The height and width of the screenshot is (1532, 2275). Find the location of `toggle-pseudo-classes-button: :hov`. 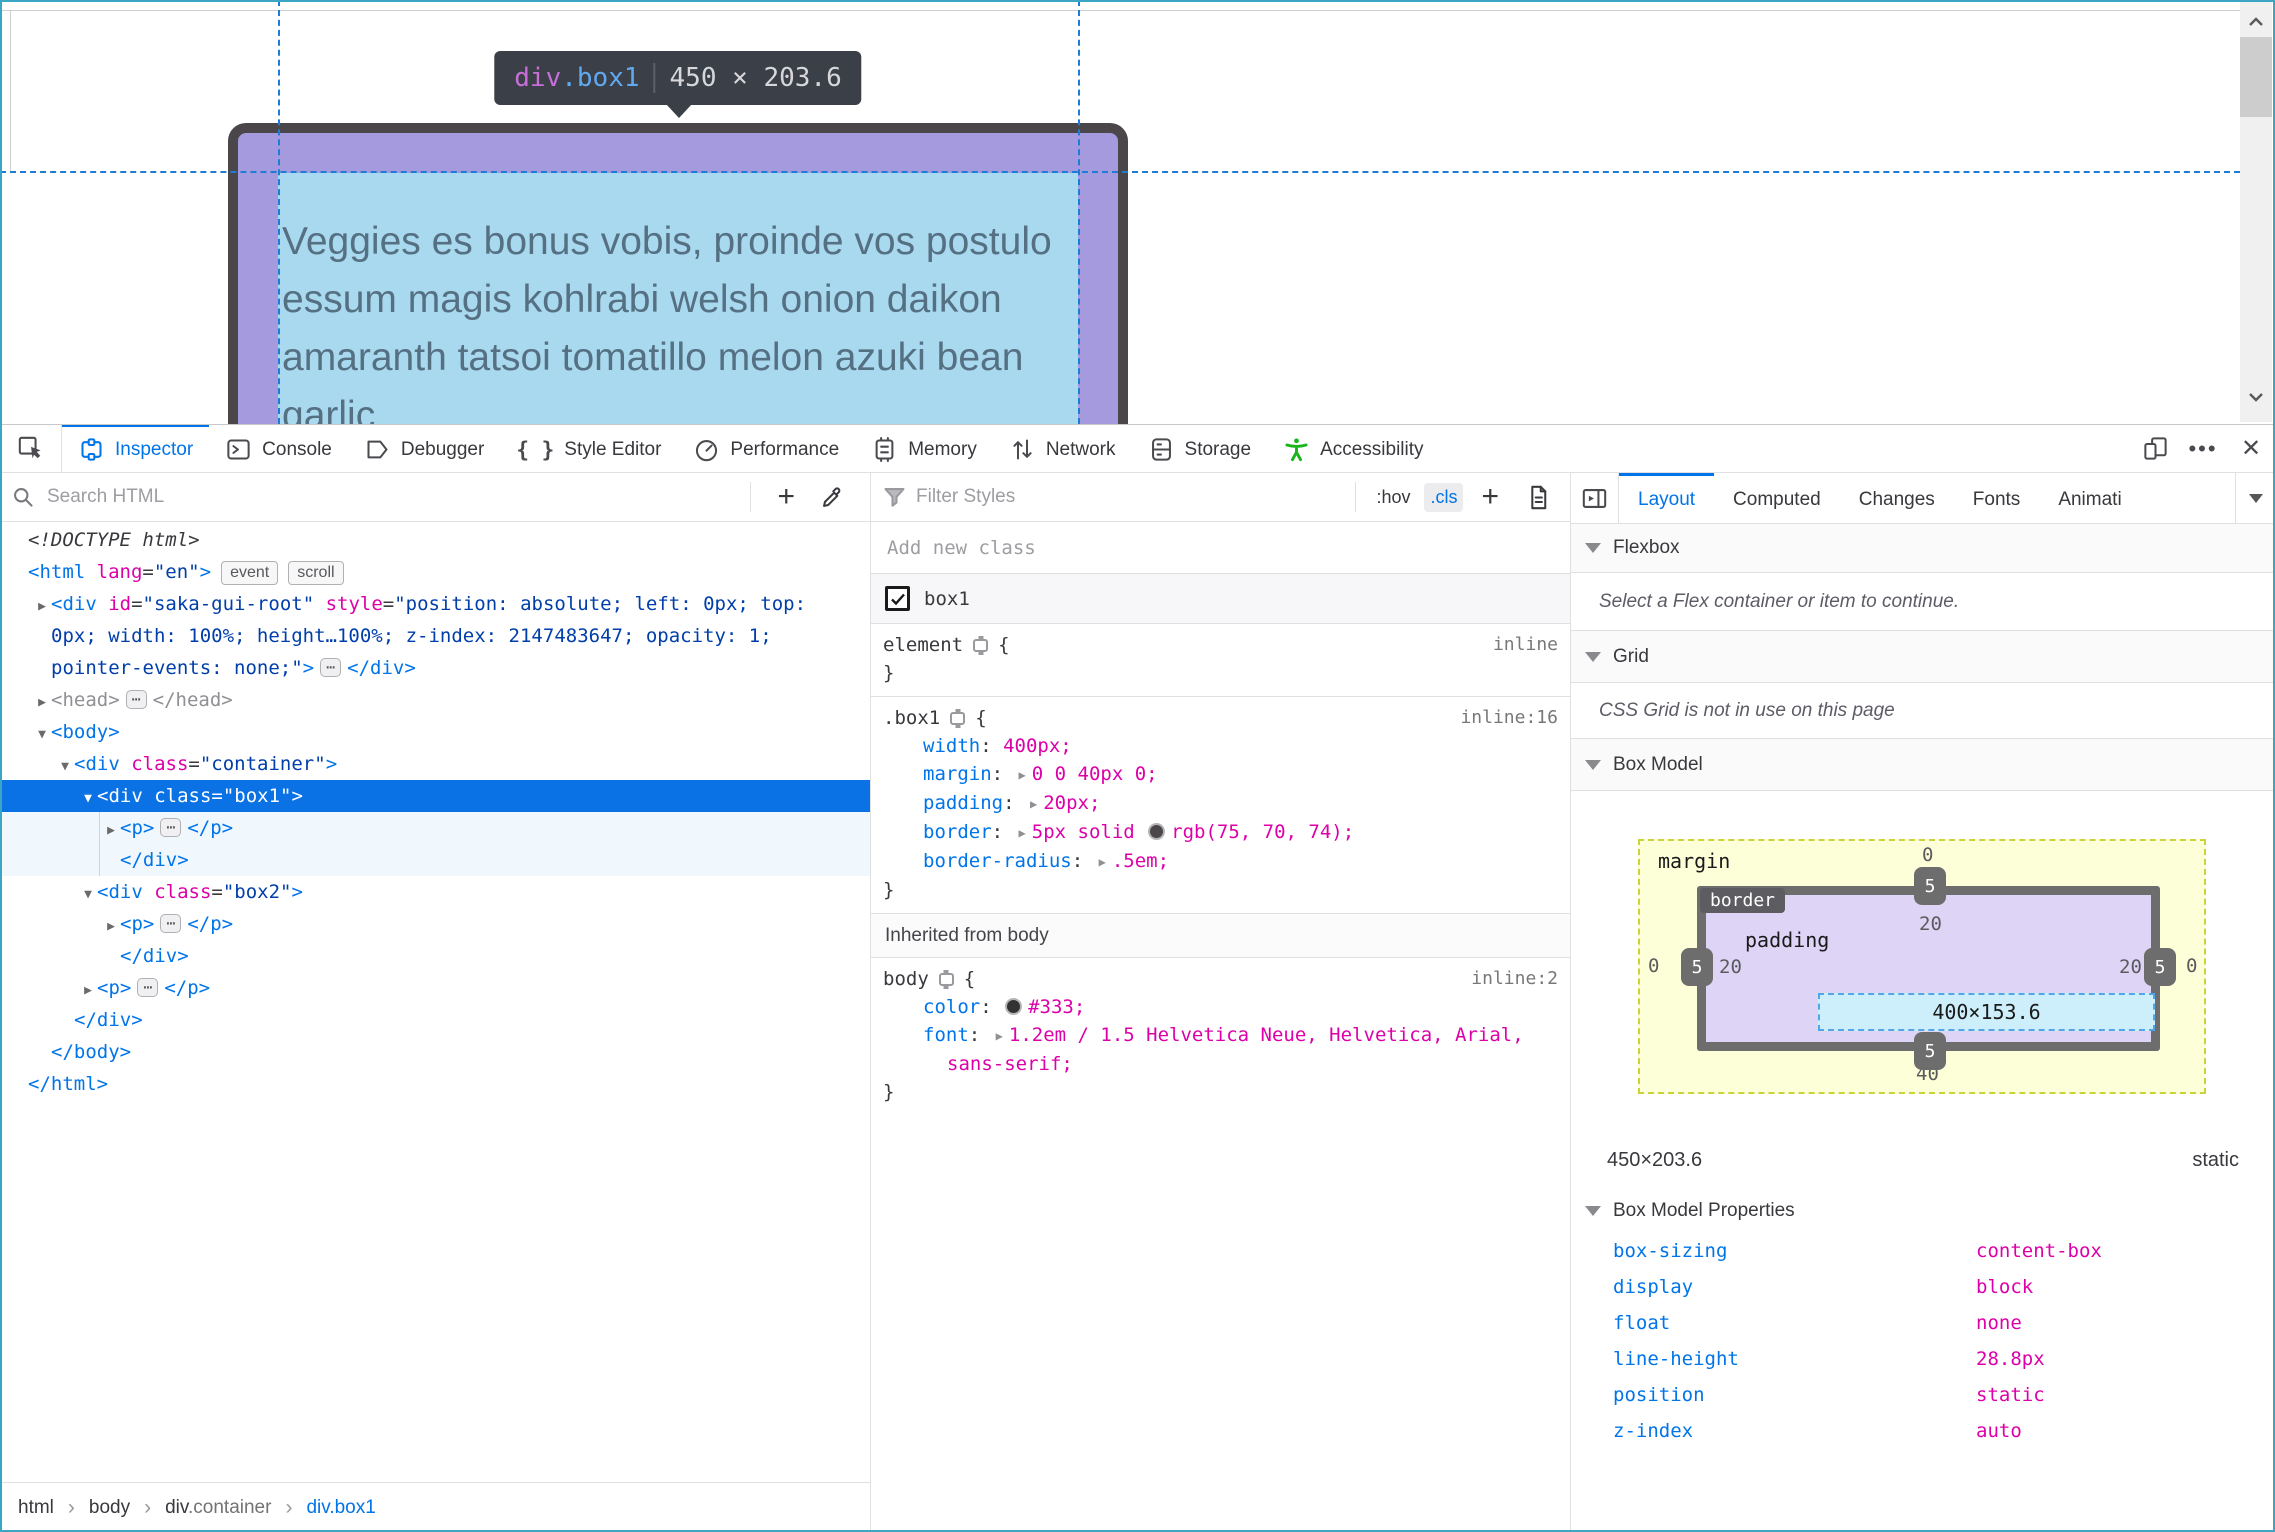

toggle-pseudo-classes-button: :hov is located at coordinates (1393, 497).